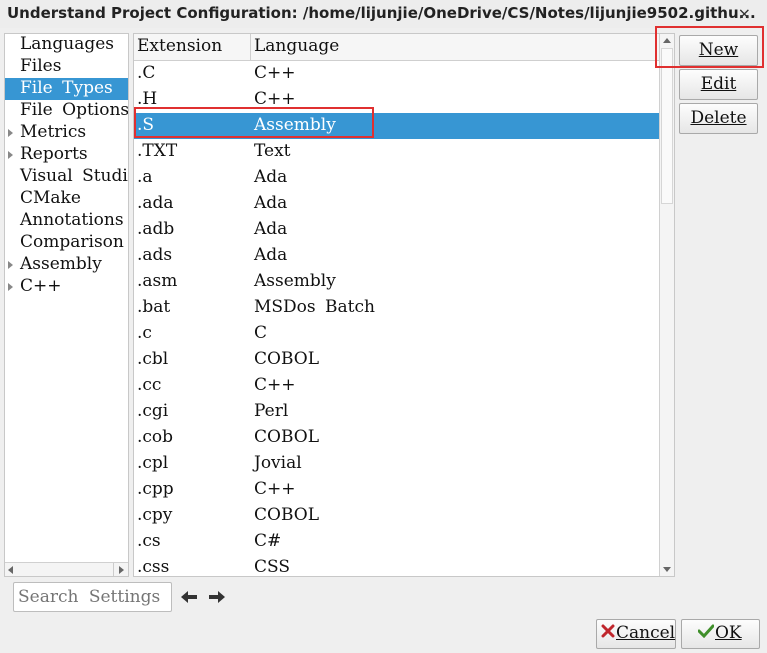 The height and width of the screenshot is (653, 767). What do you see at coordinates (155, 203) in the screenshot?
I see `extension-cell: .ada` at bounding box center [155, 203].